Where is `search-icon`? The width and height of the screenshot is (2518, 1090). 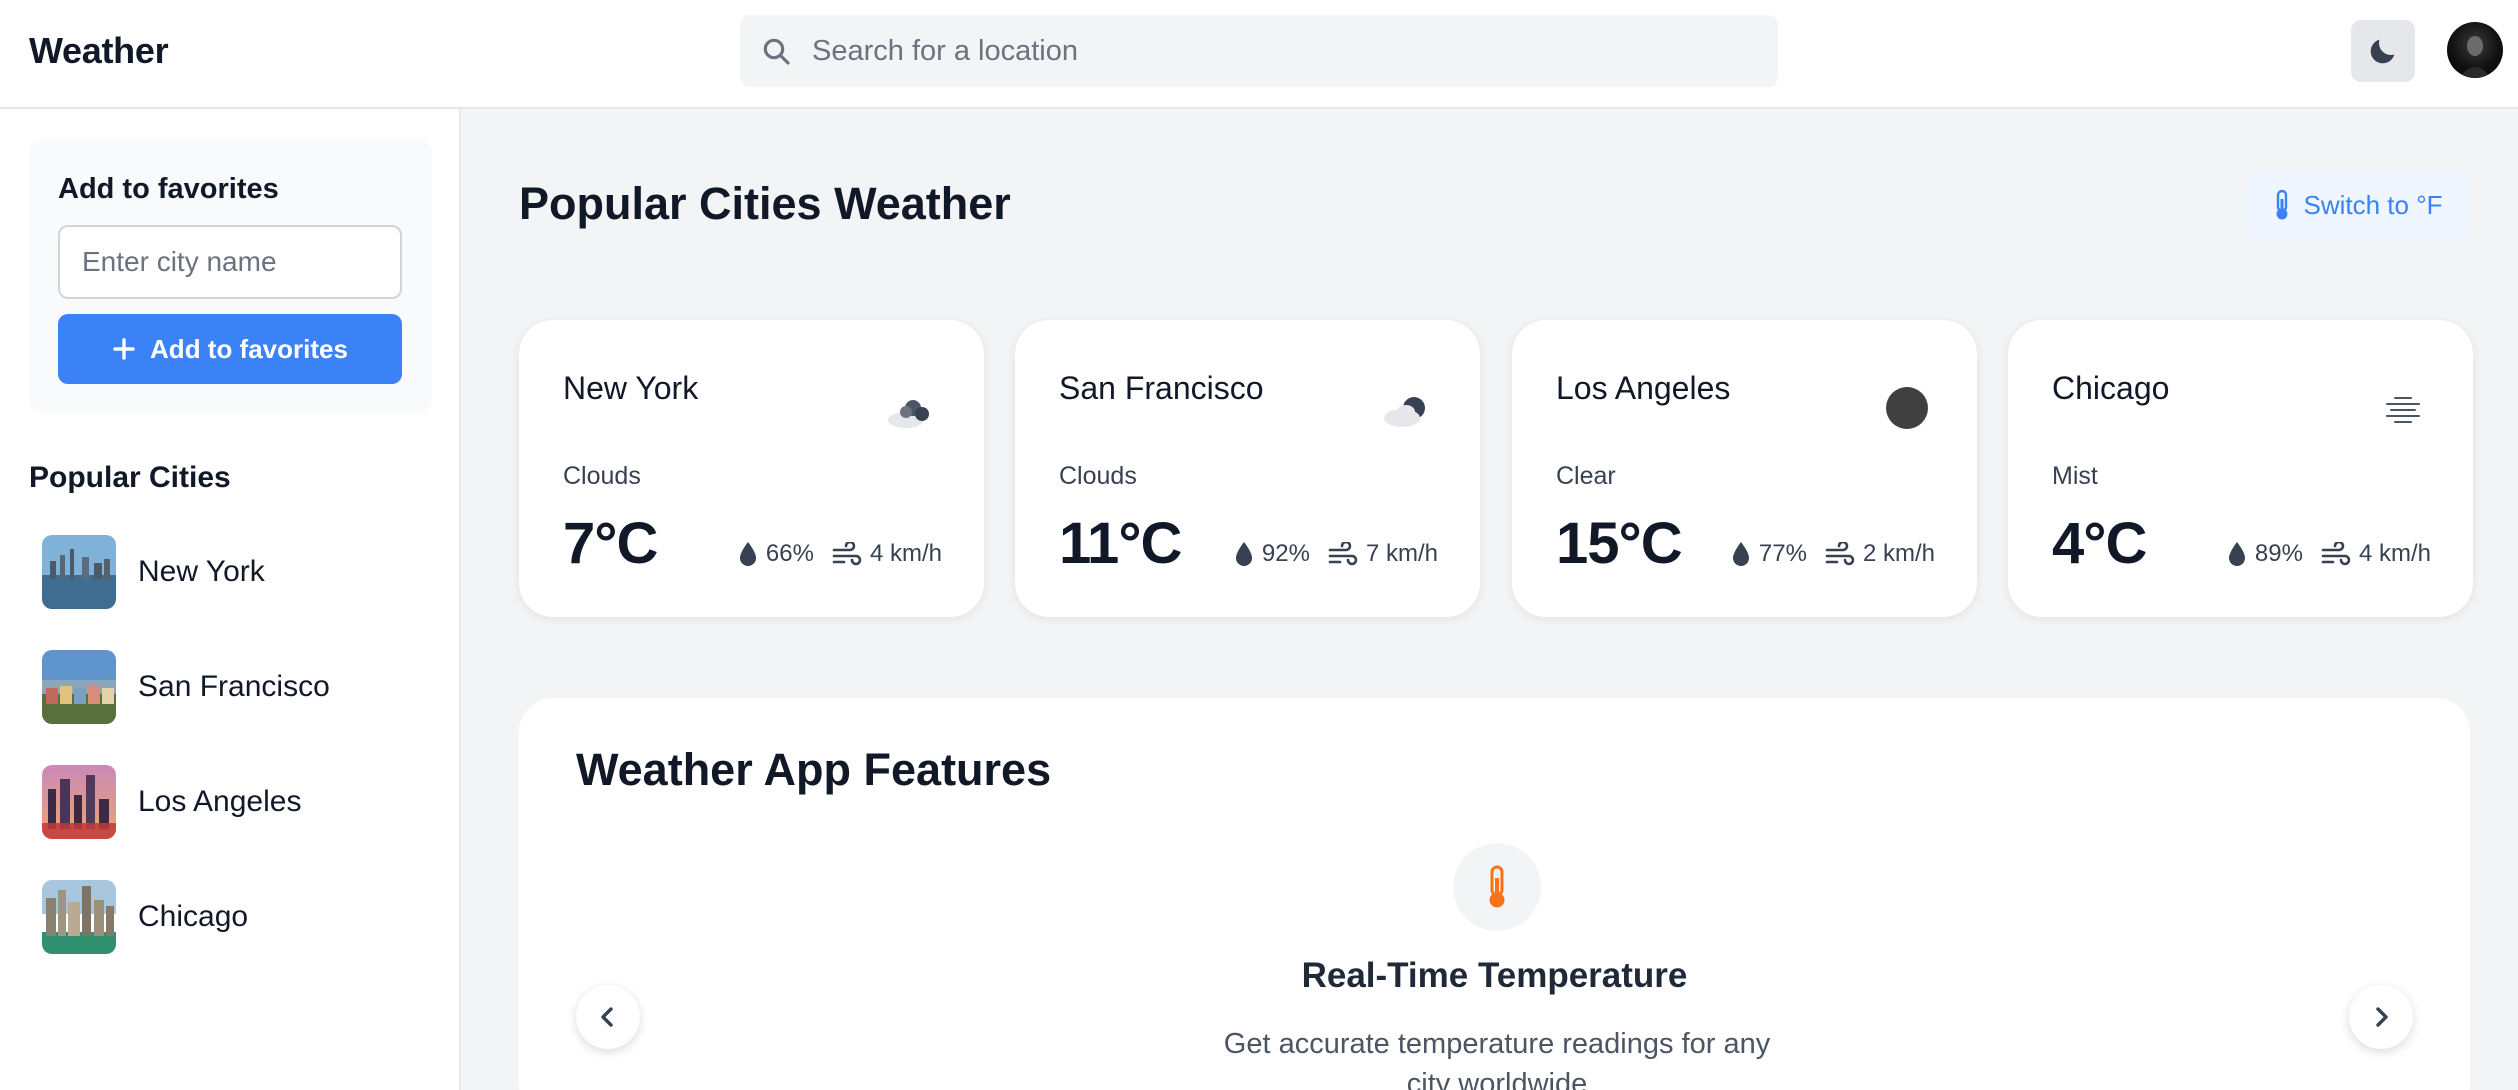
search-icon is located at coordinates (776, 51).